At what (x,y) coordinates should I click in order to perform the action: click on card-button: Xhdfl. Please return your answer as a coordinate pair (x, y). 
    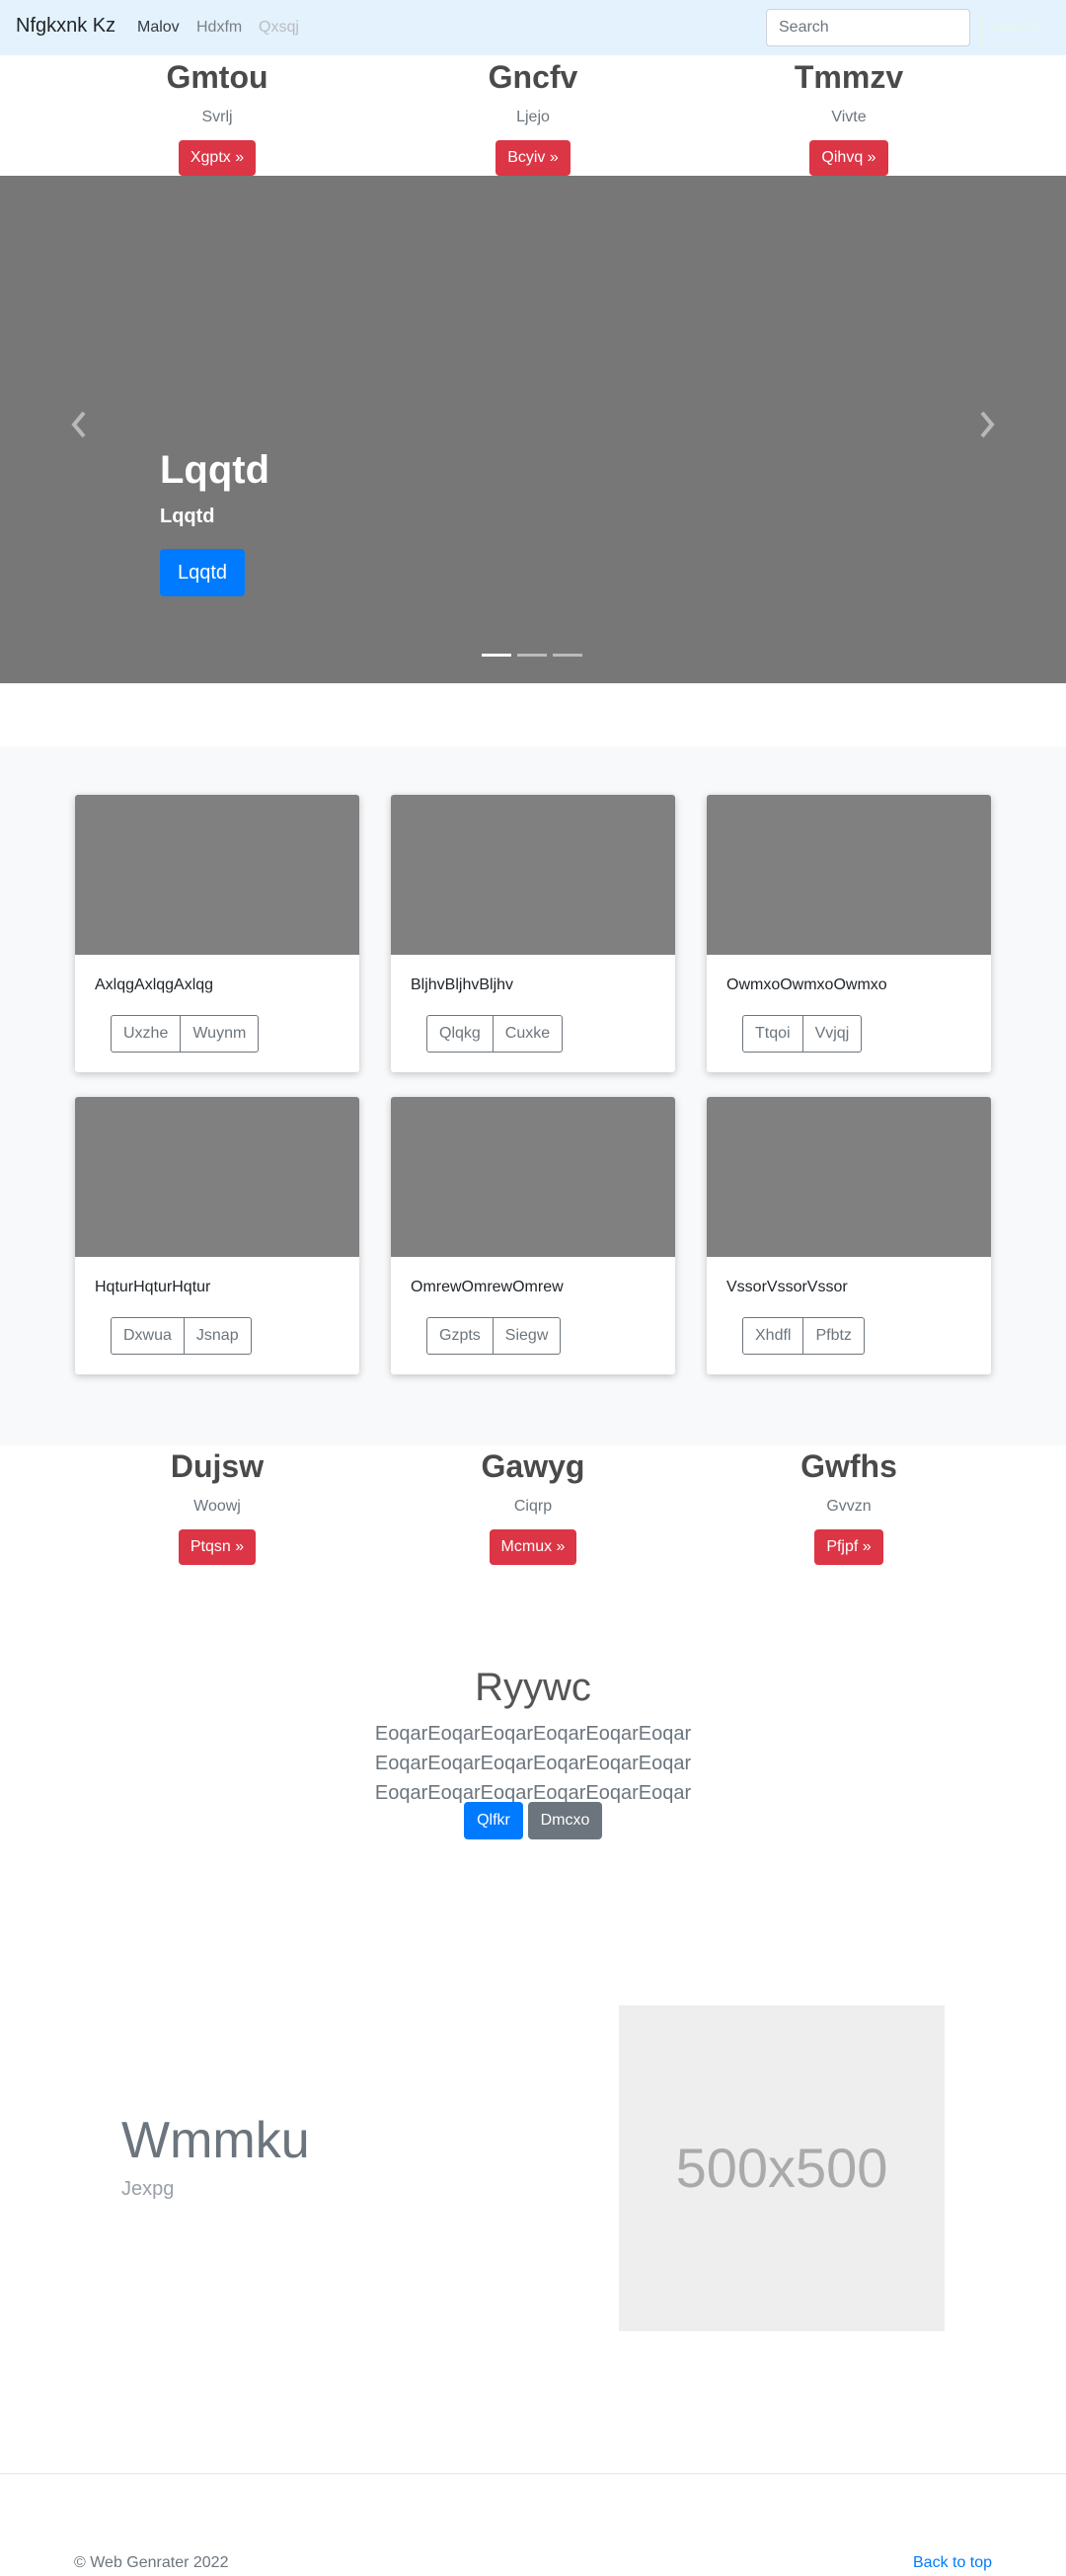
    Looking at the image, I should click on (773, 1336).